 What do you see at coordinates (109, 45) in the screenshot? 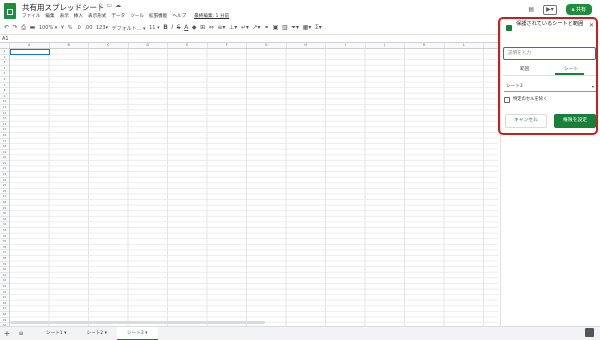
I see `column-header: C` at bounding box center [109, 45].